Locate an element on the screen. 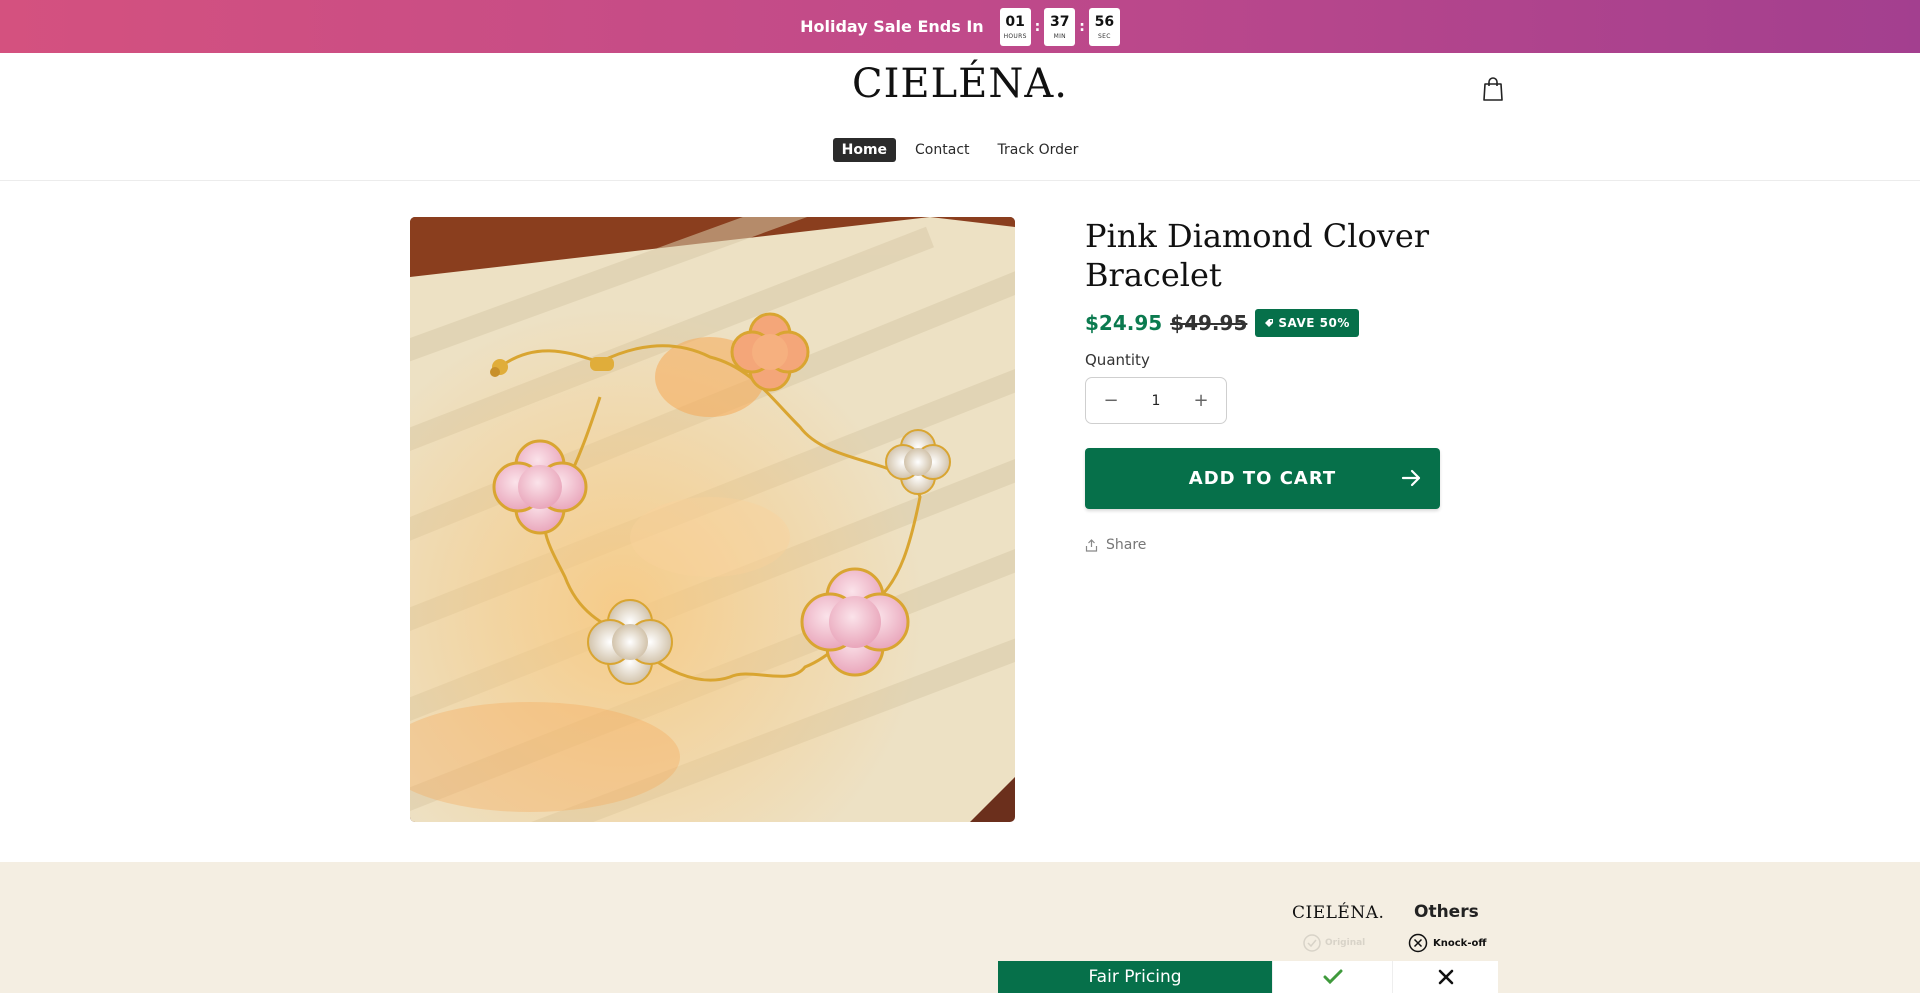 The height and width of the screenshot is (993, 1920). comparison-feature: Fair Pricing is located at coordinates (1135, 977).